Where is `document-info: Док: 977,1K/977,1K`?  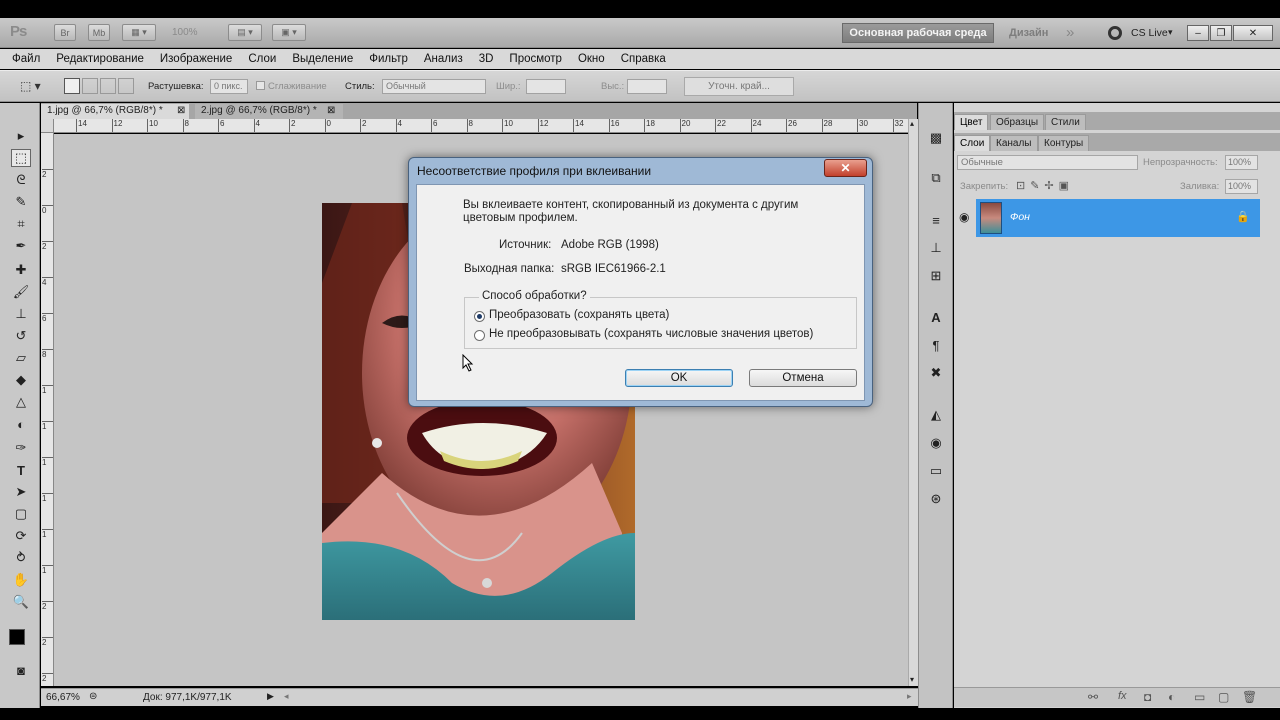 document-info: Док: 977,1K/977,1K is located at coordinates (187, 697).